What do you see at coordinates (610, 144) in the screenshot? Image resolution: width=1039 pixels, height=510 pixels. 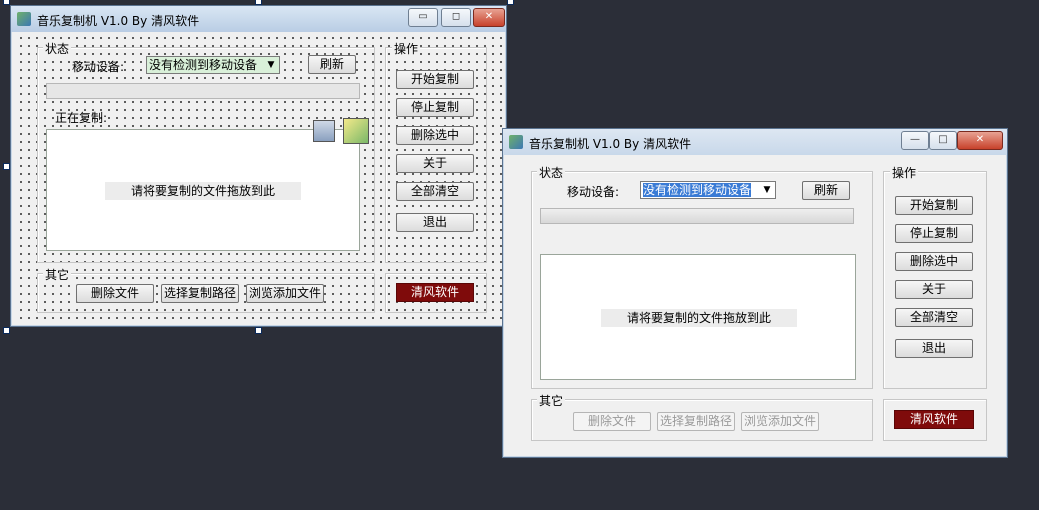 I see `runtime-title: 音乐复制机 V1.0 By 清风软件` at bounding box center [610, 144].